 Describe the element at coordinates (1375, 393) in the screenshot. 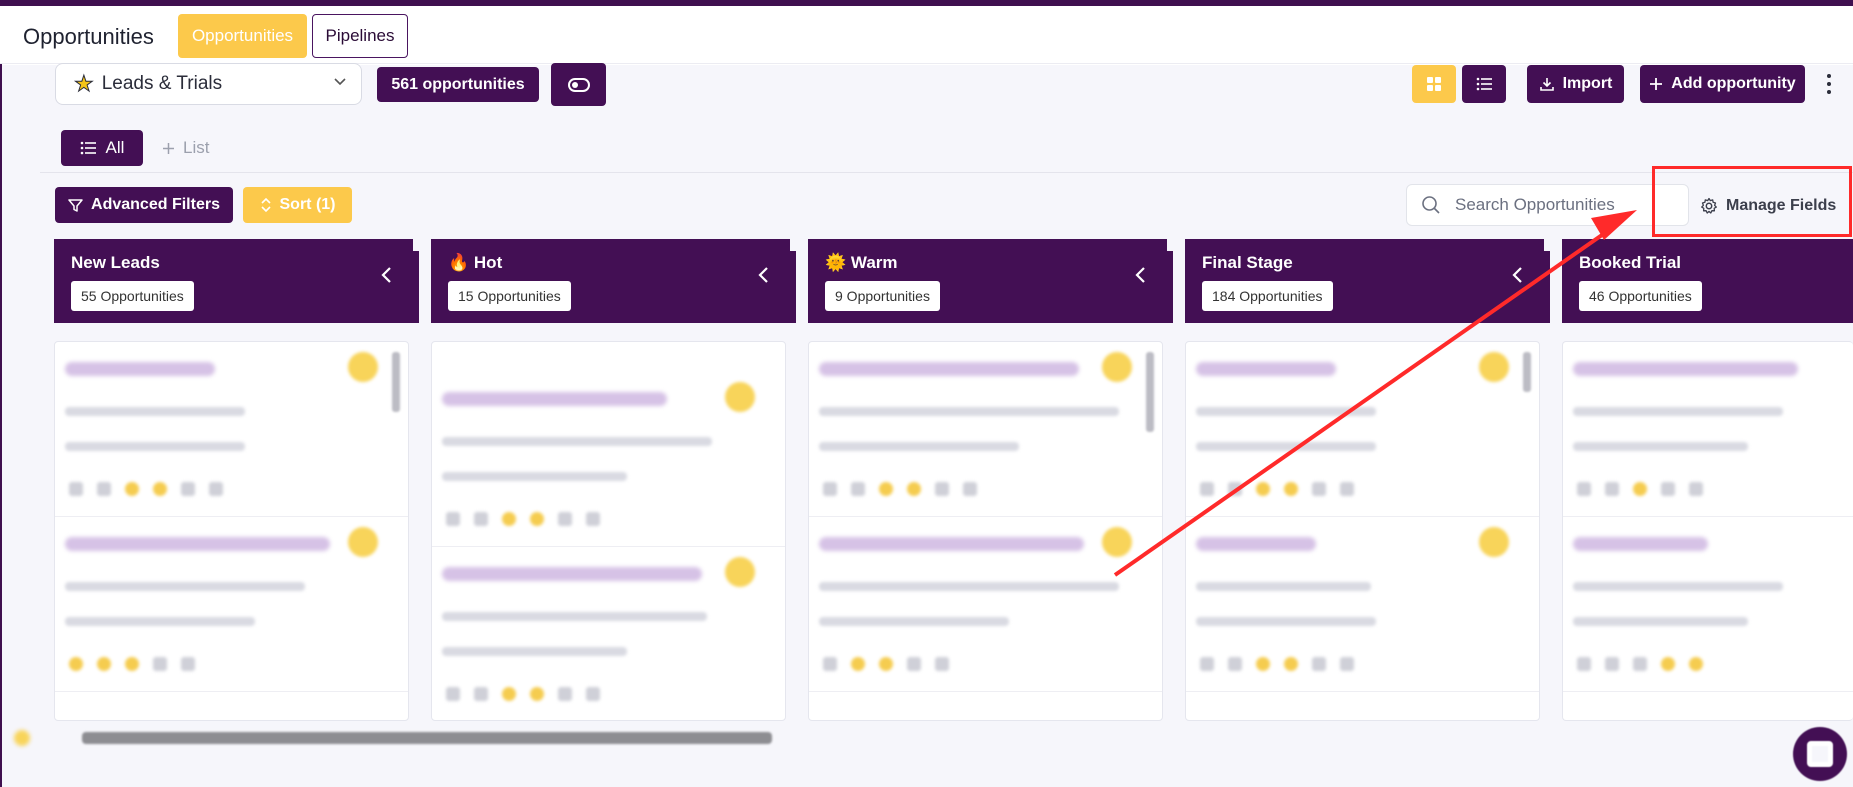

I see `annotation-arrow` at that location.